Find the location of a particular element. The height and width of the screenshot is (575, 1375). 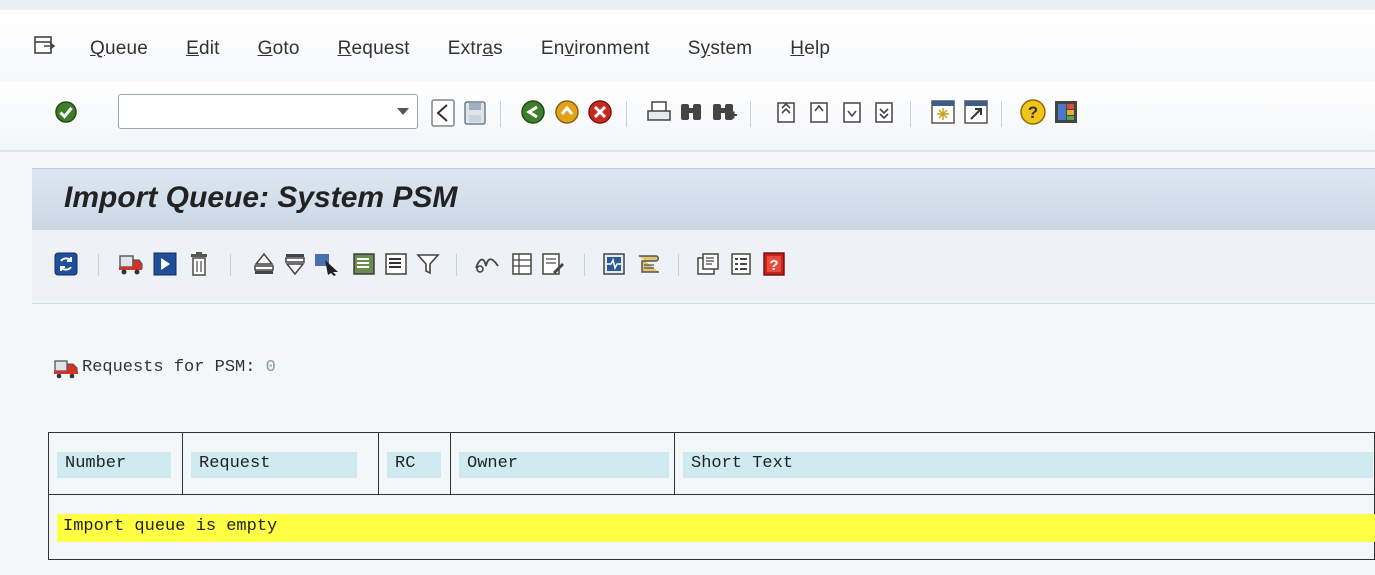

deselect-all-icon is located at coordinates (396, 264).